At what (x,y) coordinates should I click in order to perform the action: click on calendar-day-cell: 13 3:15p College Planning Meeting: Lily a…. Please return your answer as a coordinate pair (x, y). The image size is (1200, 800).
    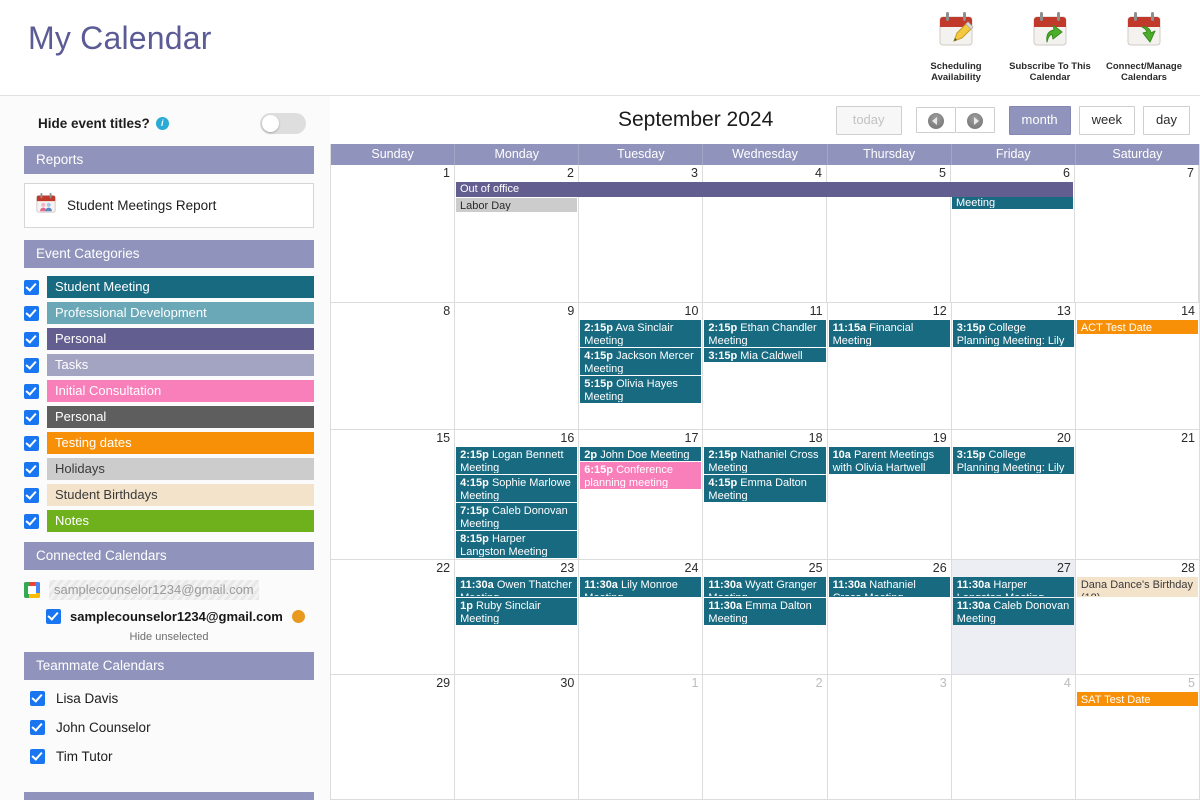
    Looking at the image, I should click on (1014, 366).